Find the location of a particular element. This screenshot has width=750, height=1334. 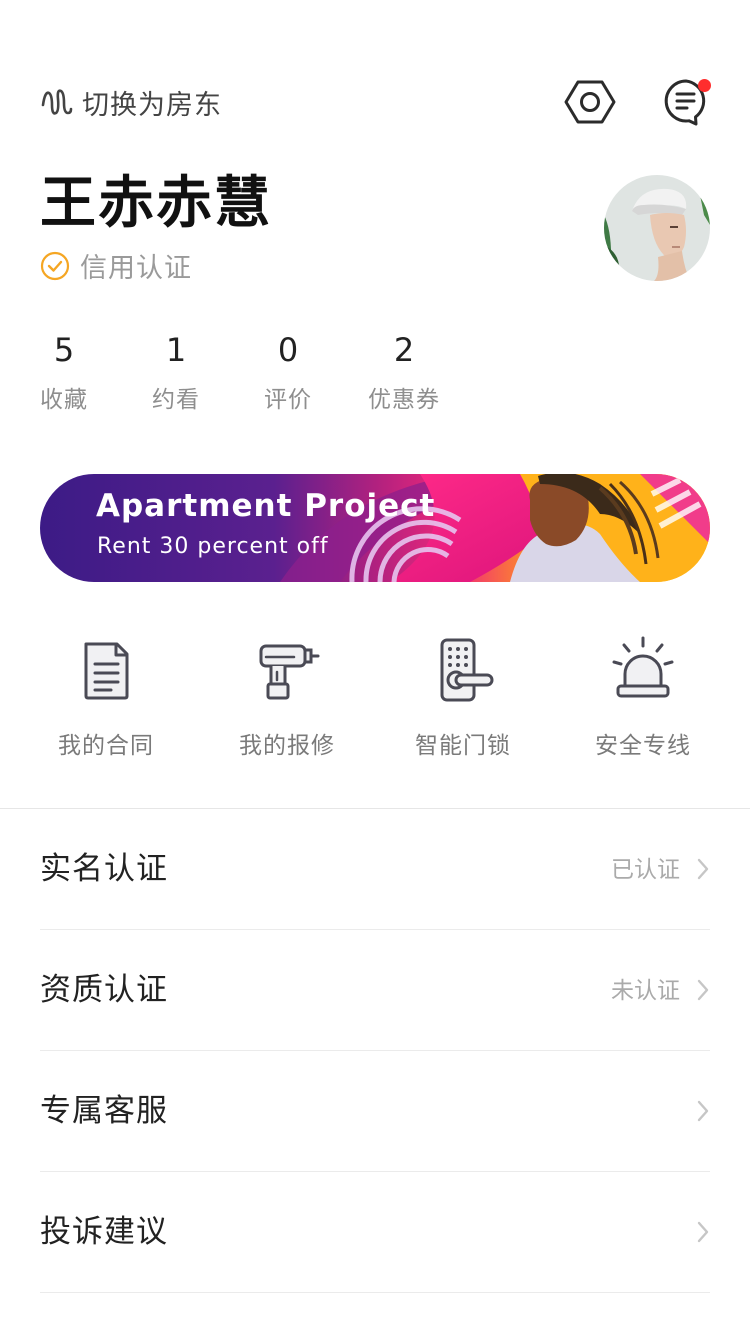

user-name: 王赤赤慧 is located at coordinates (156, 203).